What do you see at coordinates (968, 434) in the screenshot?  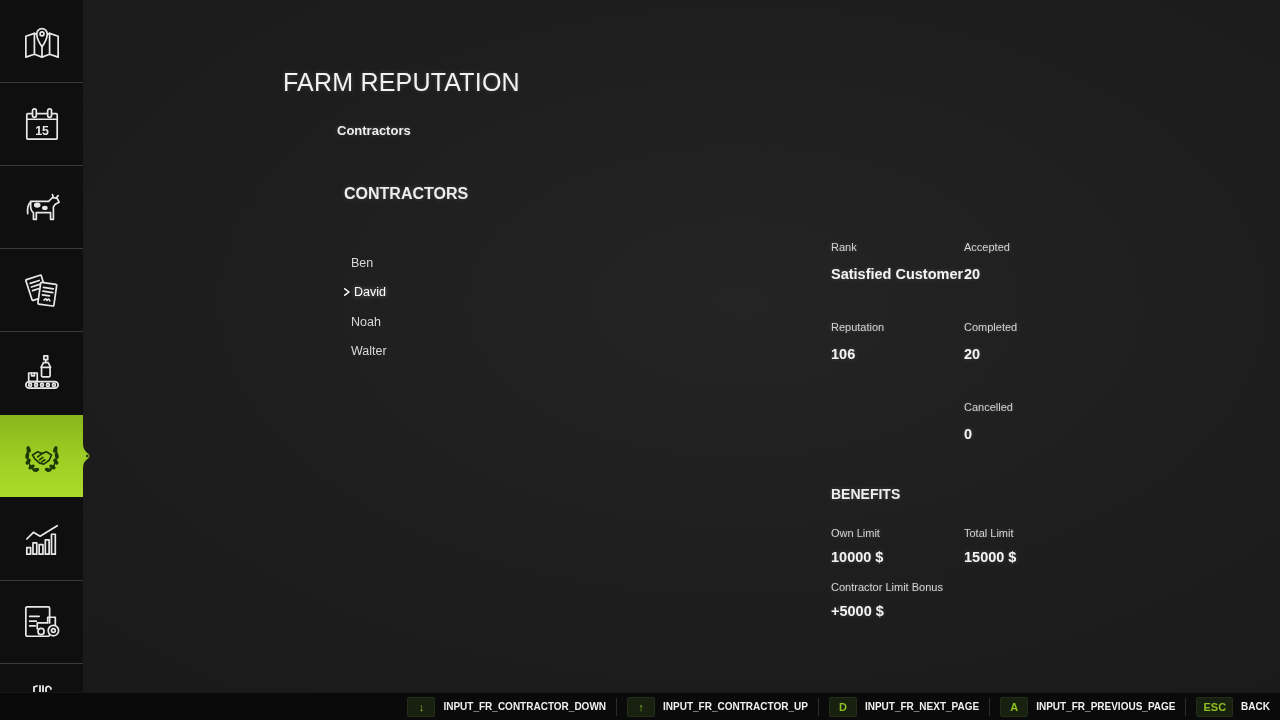 I see `field-value: 0` at bounding box center [968, 434].